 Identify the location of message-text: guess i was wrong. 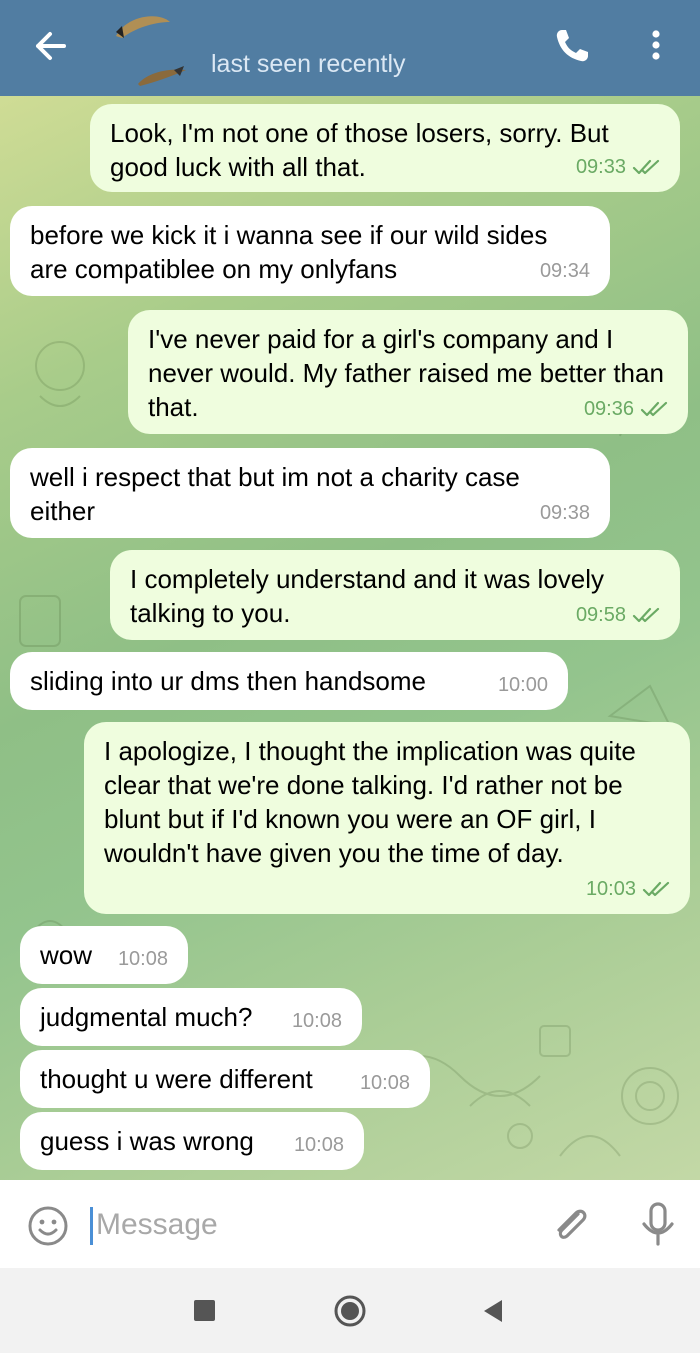
(147, 1141).